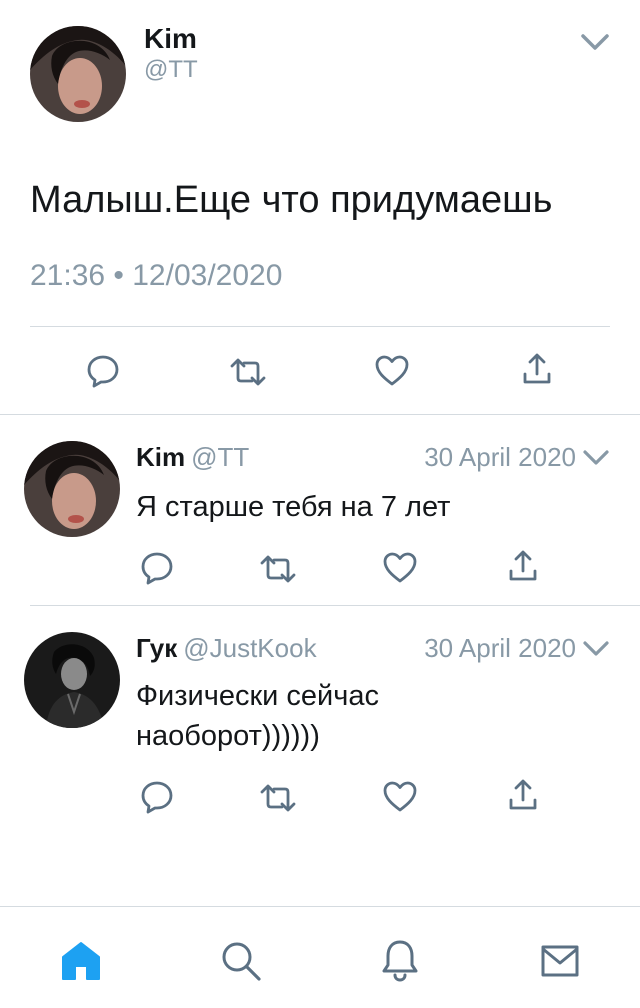 Image resolution: width=640 pixels, height=1008 pixels. Describe the element at coordinates (320, 957) in the screenshot. I see `tab-bar` at that location.